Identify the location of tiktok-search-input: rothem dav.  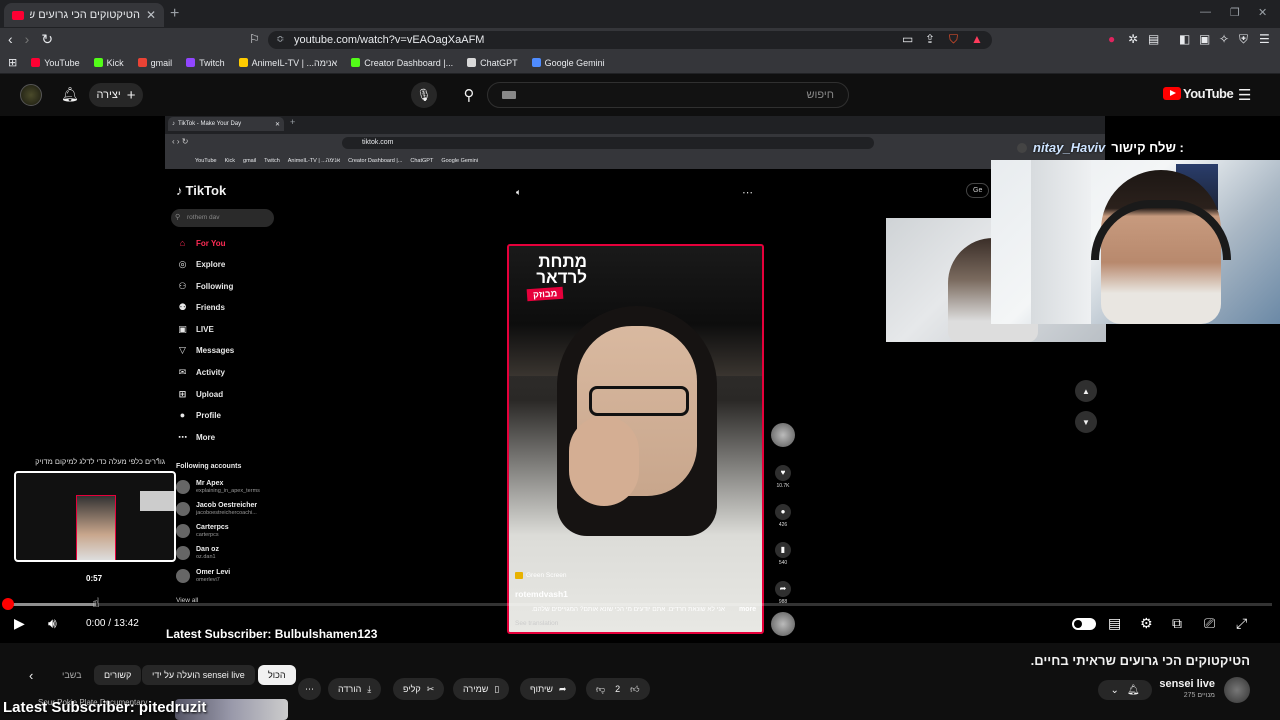
(222, 218).